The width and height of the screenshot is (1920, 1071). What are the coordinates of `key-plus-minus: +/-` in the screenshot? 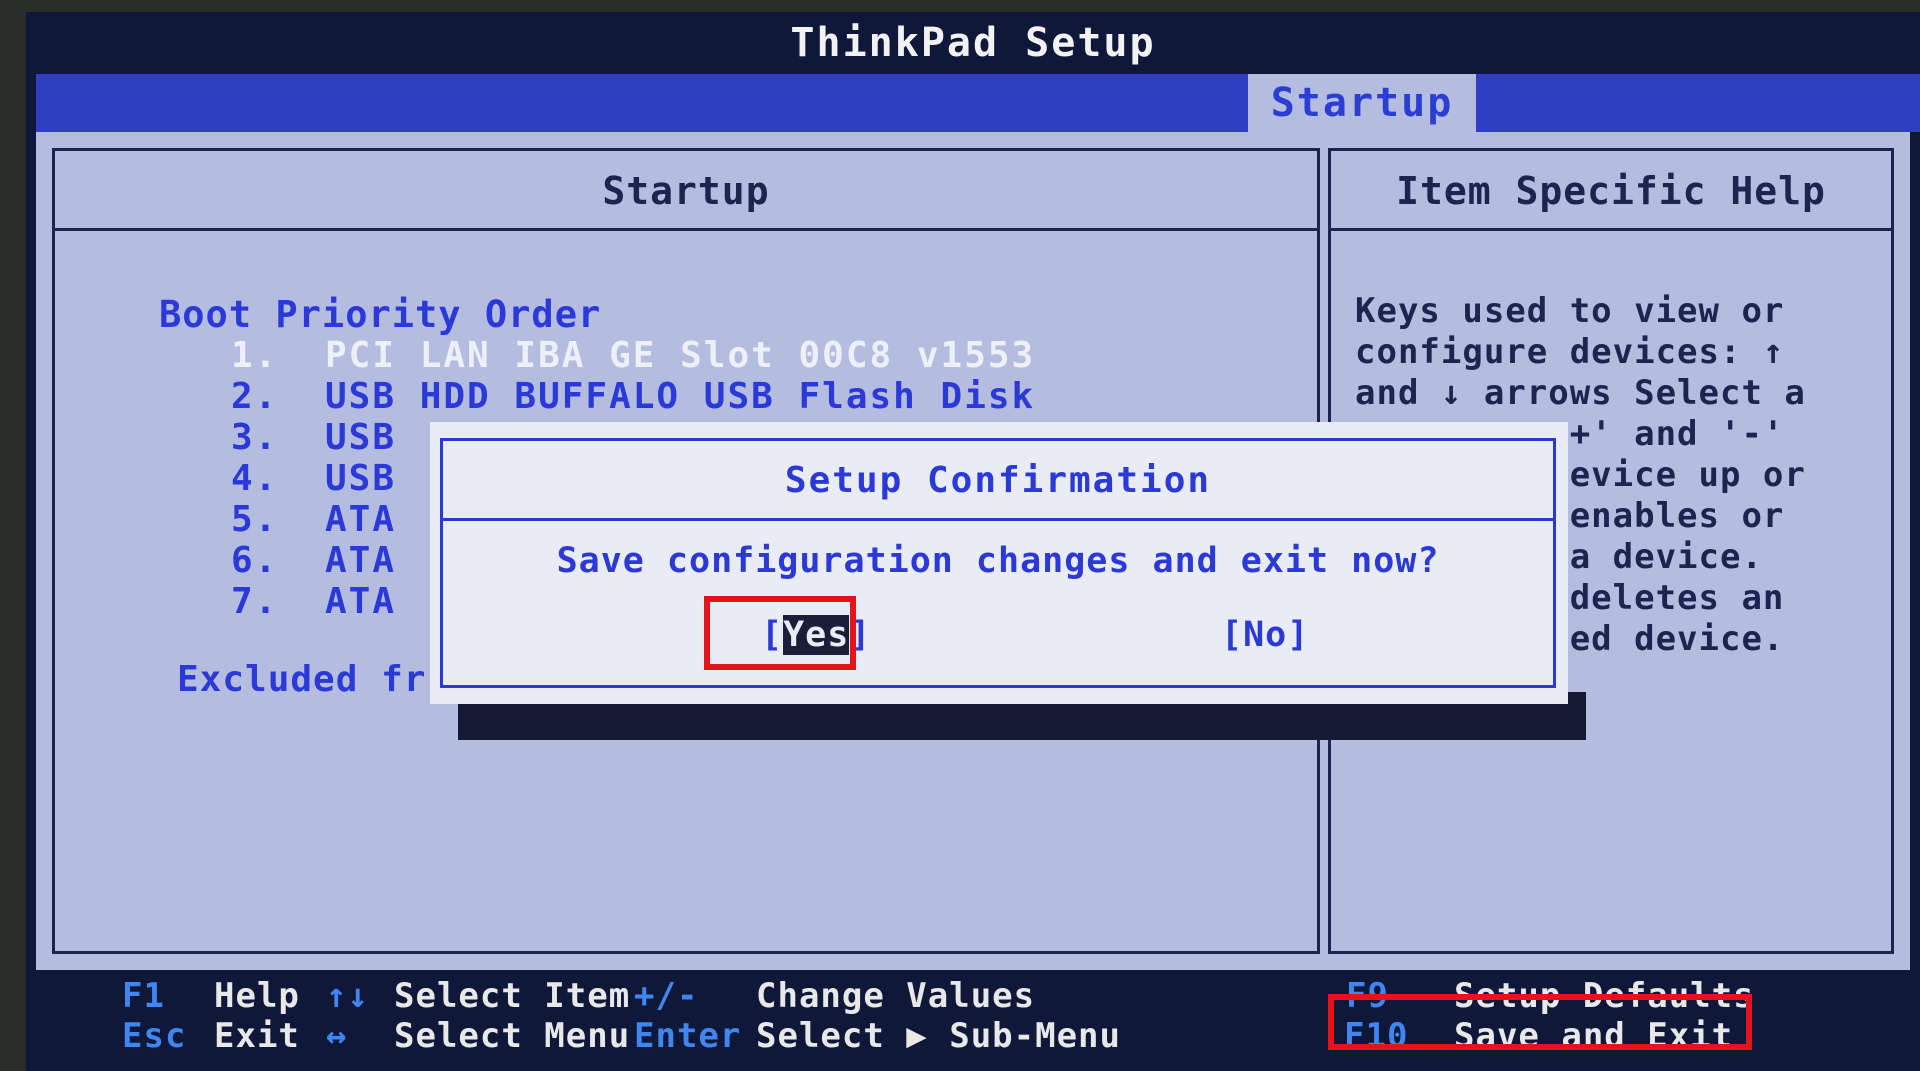 It's located at (666, 996).